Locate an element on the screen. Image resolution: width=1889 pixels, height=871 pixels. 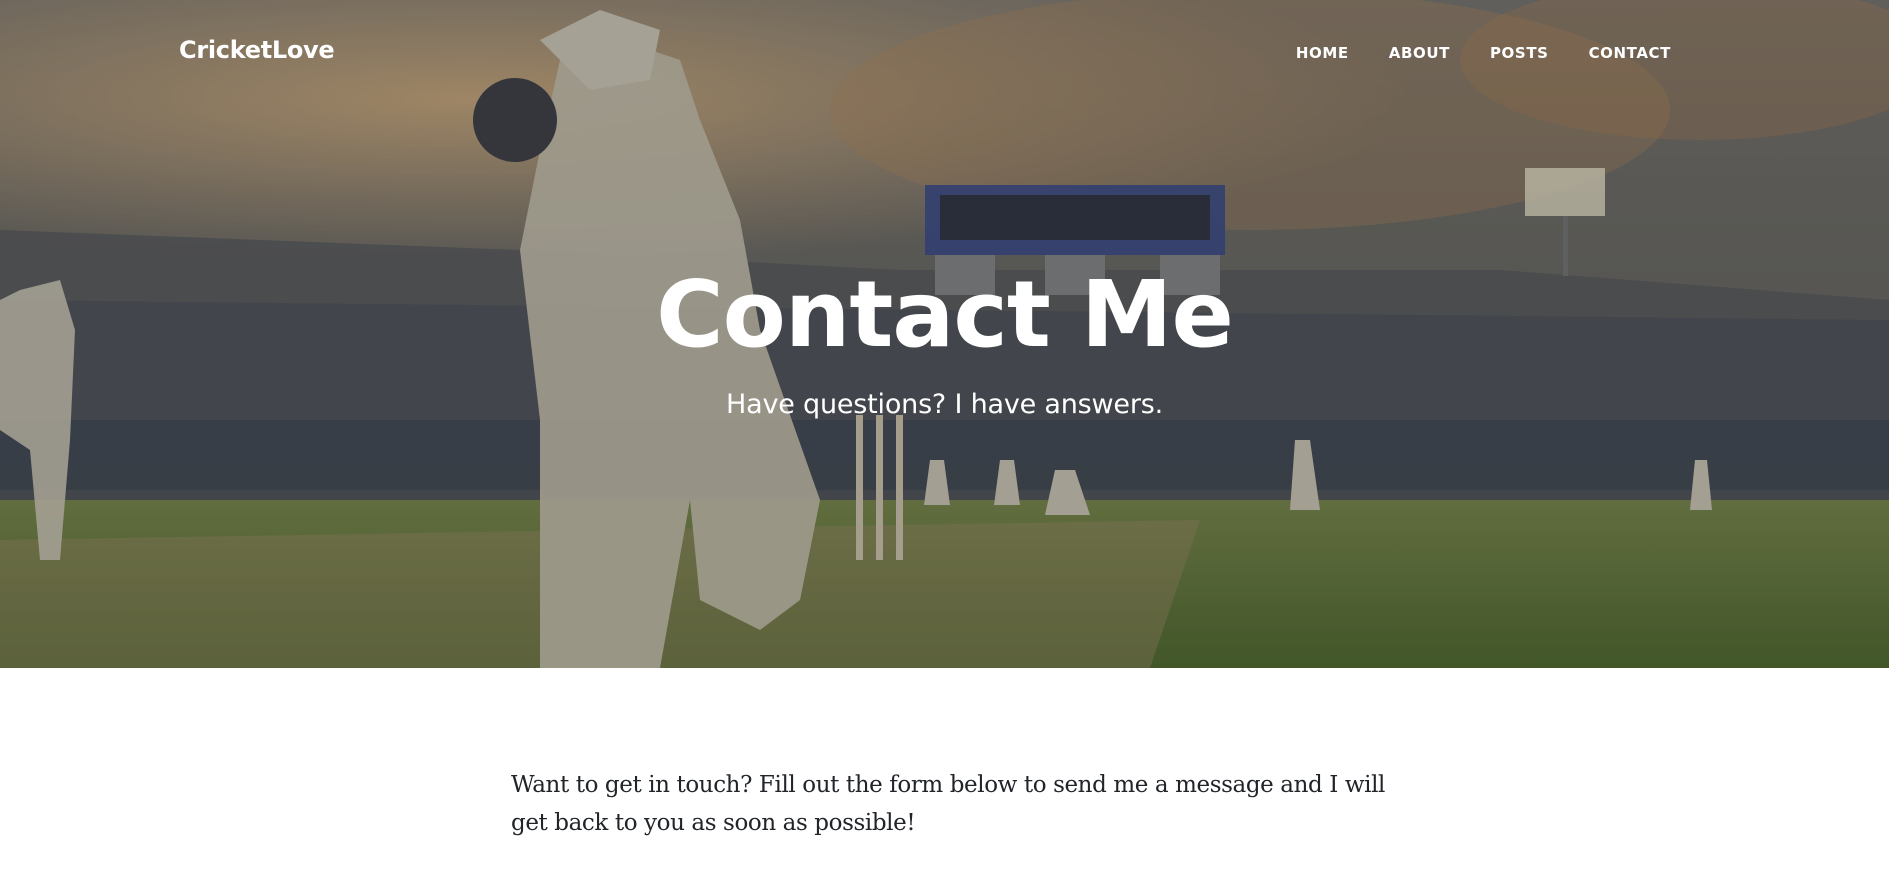
nav-link-home: HOME is located at coordinates (1322, 53).